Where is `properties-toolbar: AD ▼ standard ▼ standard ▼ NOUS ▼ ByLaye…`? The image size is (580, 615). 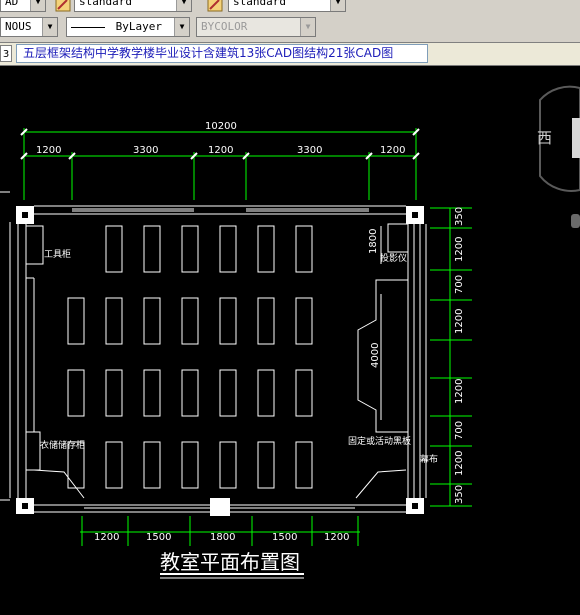
properties-toolbar: AD ▼ standard ▼ standard ▼ NOUS ▼ ByLaye… is located at coordinates (290, 21).